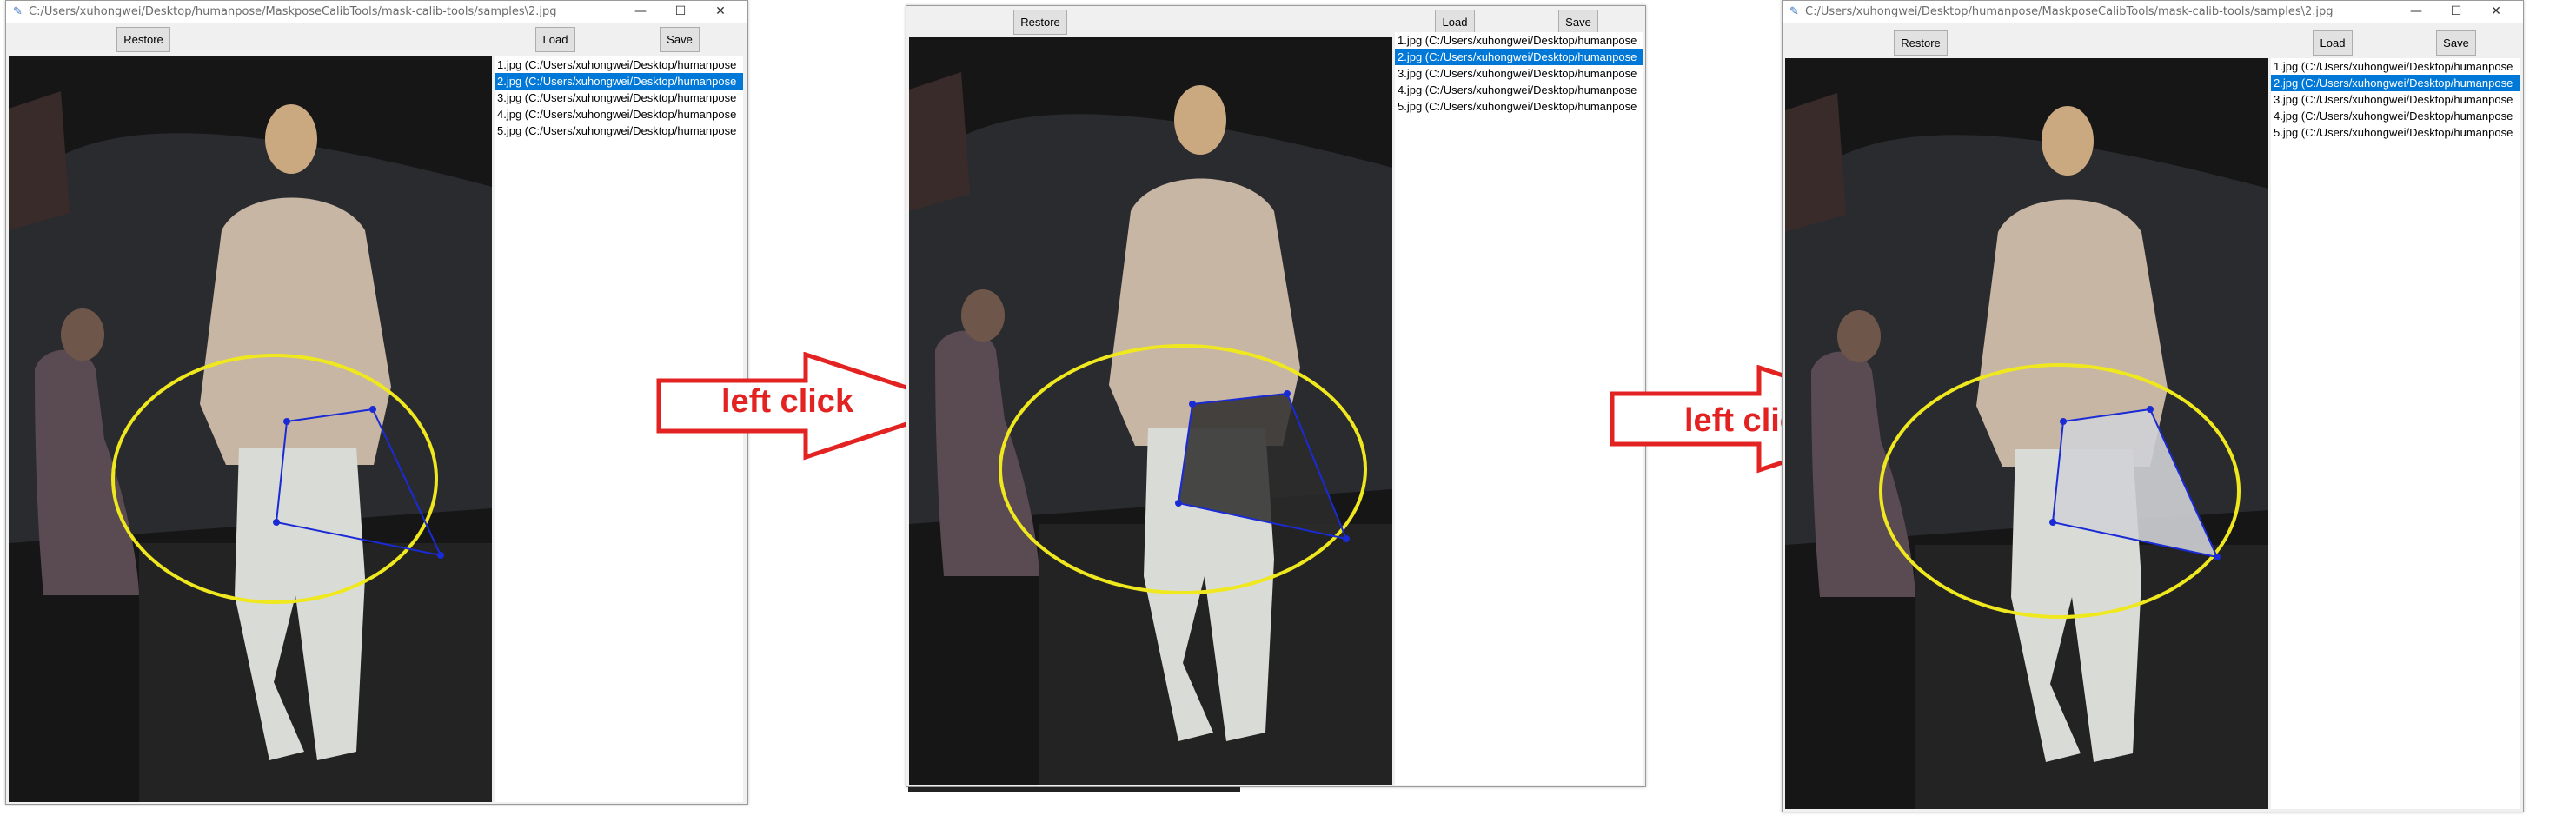 This screenshot has height=829, width=2576. What do you see at coordinates (787, 401) in the screenshot?
I see `left-click-label: left click` at bounding box center [787, 401].